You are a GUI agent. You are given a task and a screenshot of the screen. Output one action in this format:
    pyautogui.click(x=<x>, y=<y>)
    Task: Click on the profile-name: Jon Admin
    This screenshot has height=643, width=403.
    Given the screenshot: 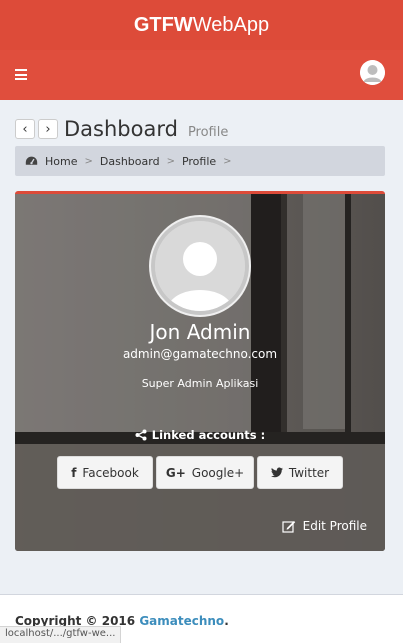 What is the action you would take?
    pyautogui.click(x=200, y=332)
    